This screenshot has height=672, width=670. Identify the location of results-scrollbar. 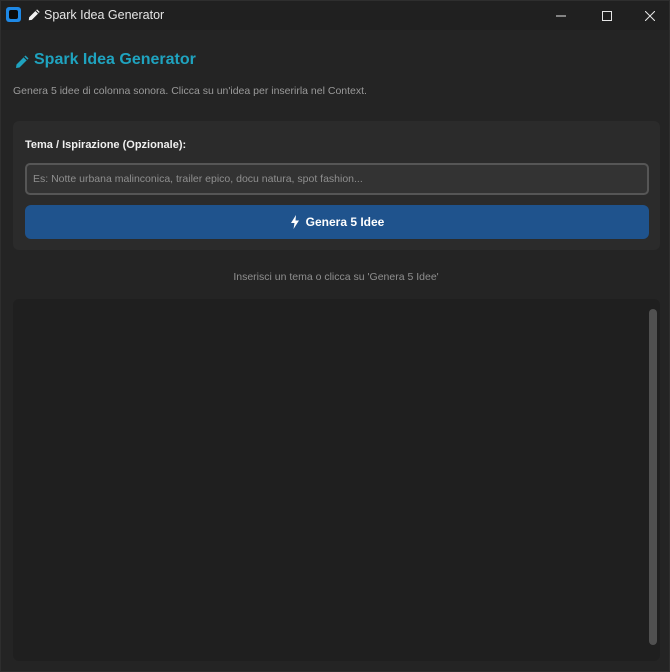
(653, 477).